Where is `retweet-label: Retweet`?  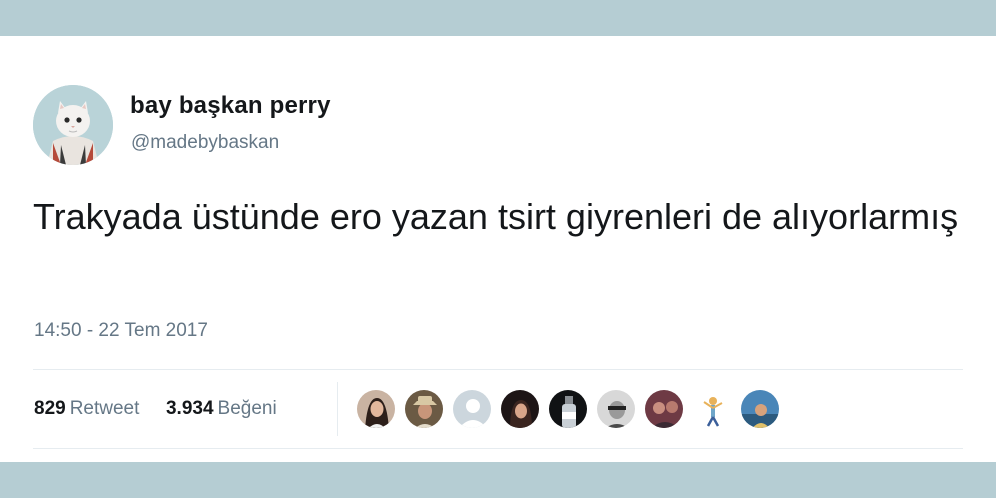
retweet-label: Retweet is located at coordinates (104, 408).